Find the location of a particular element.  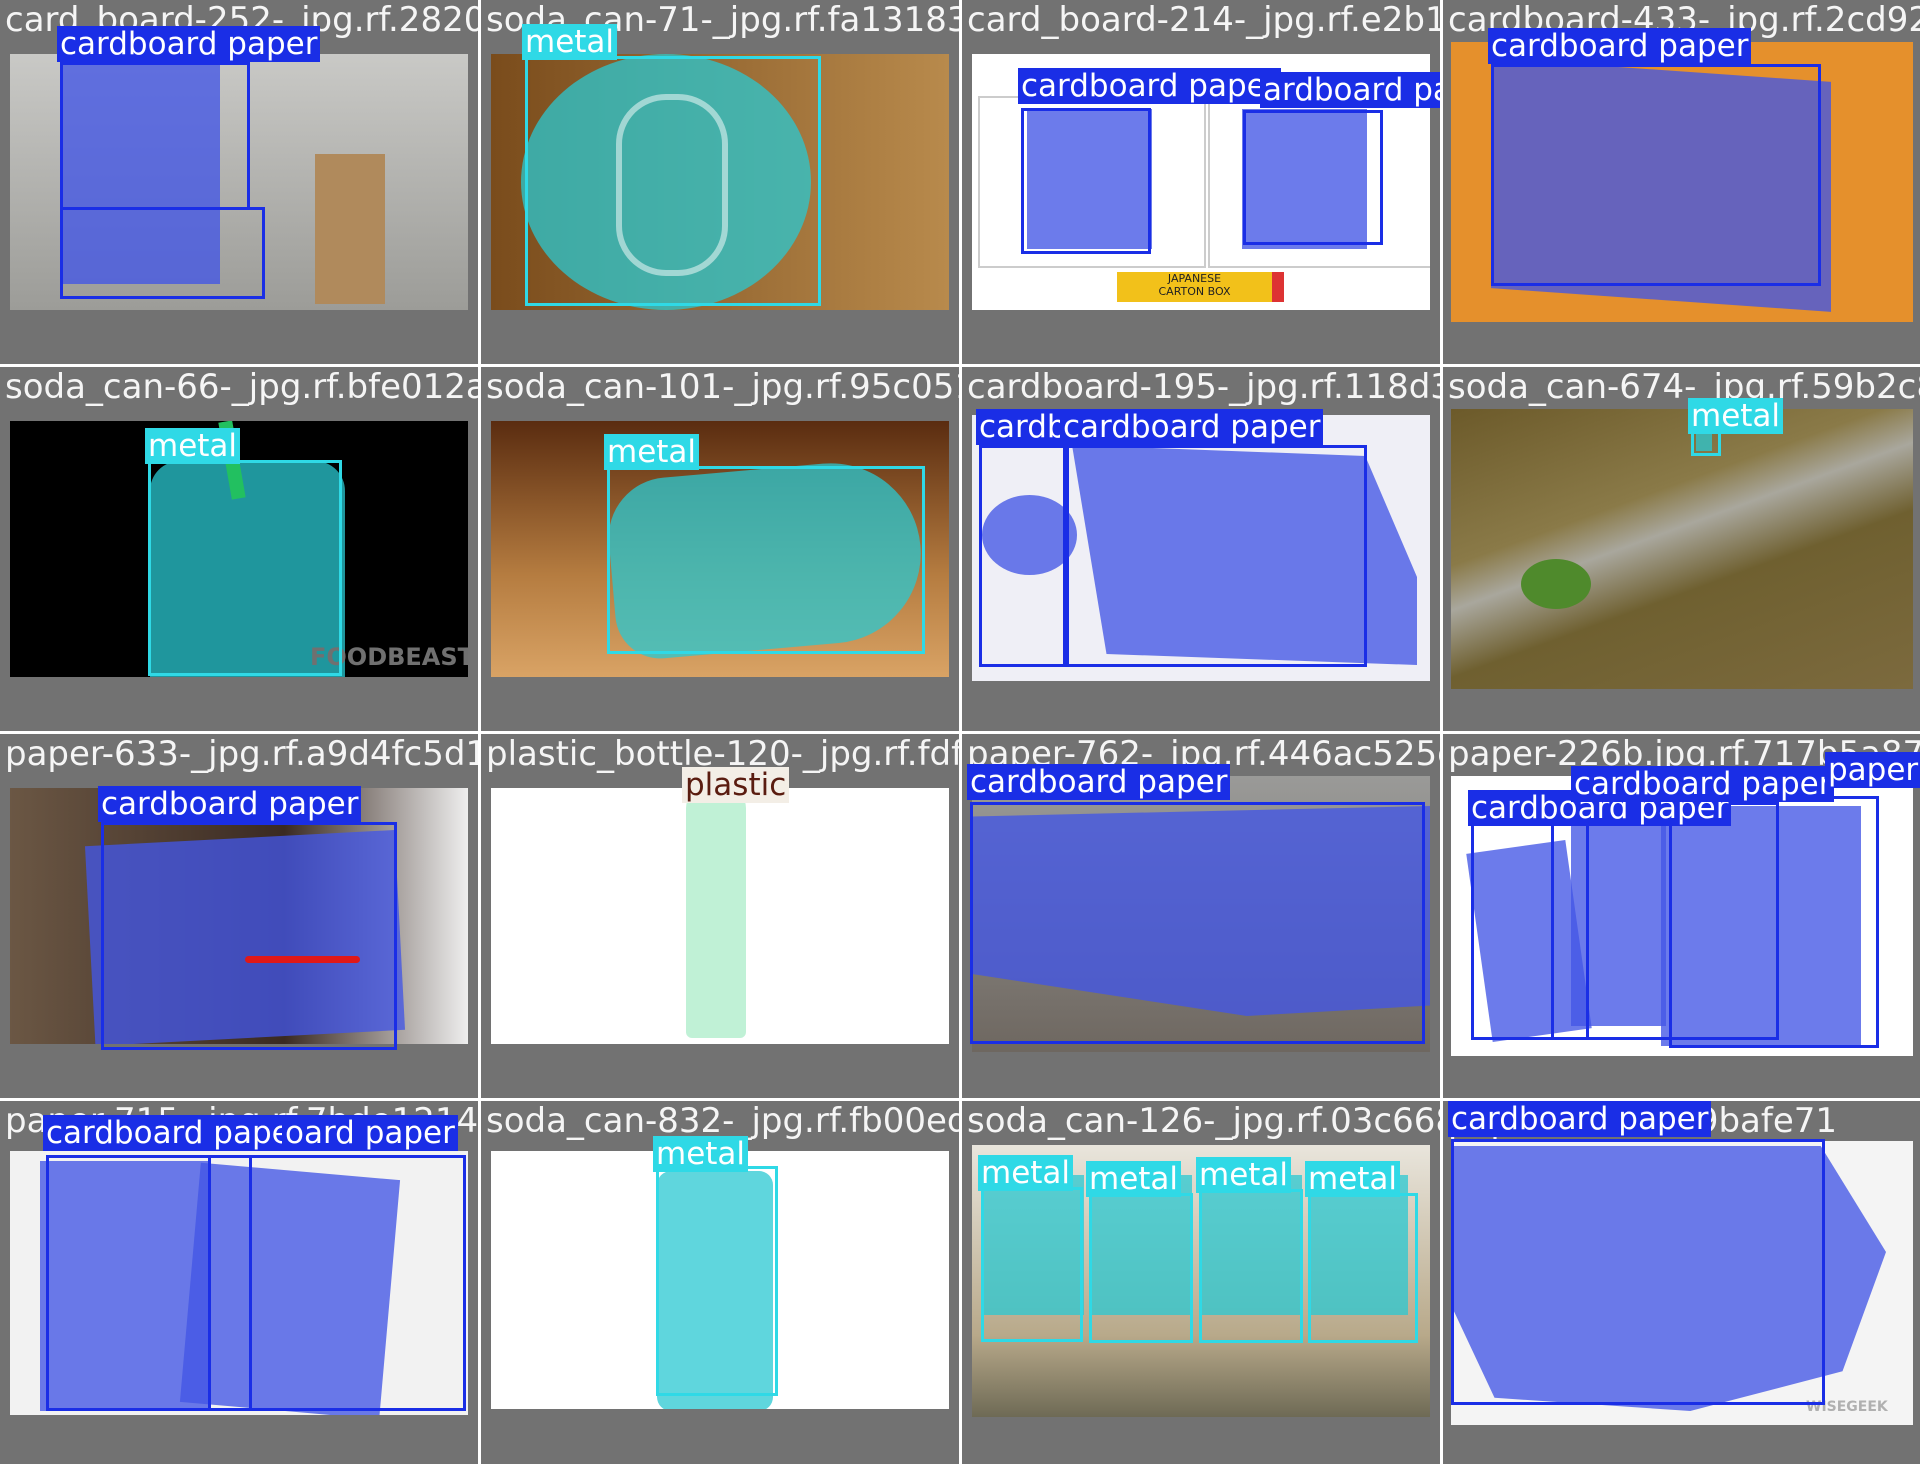

tile-r1c3: soda_can-674-_jpg.rf.59b2c8758 metal is located at coordinates (1681, 549).